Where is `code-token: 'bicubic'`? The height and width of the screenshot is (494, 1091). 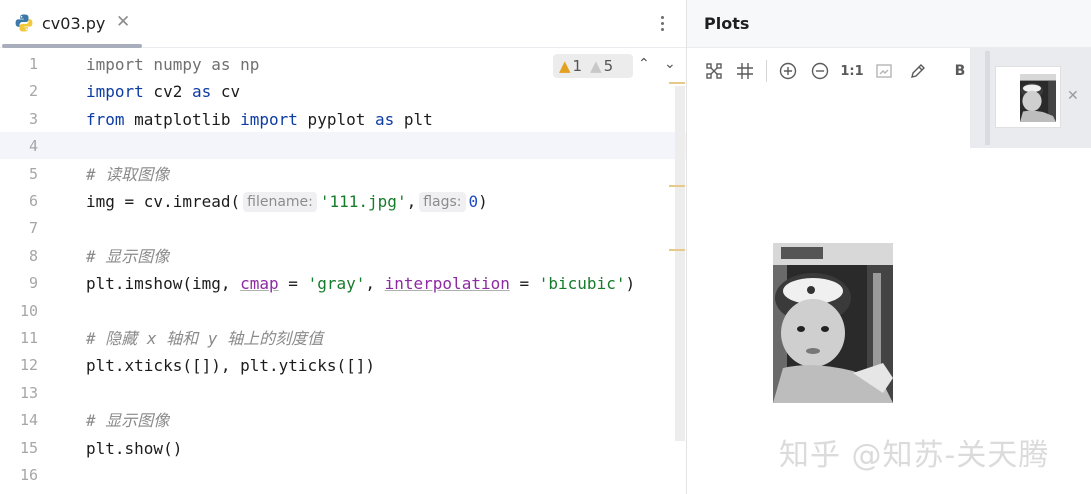 code-token: 'bicubic' is located at coordinates (582, 284).